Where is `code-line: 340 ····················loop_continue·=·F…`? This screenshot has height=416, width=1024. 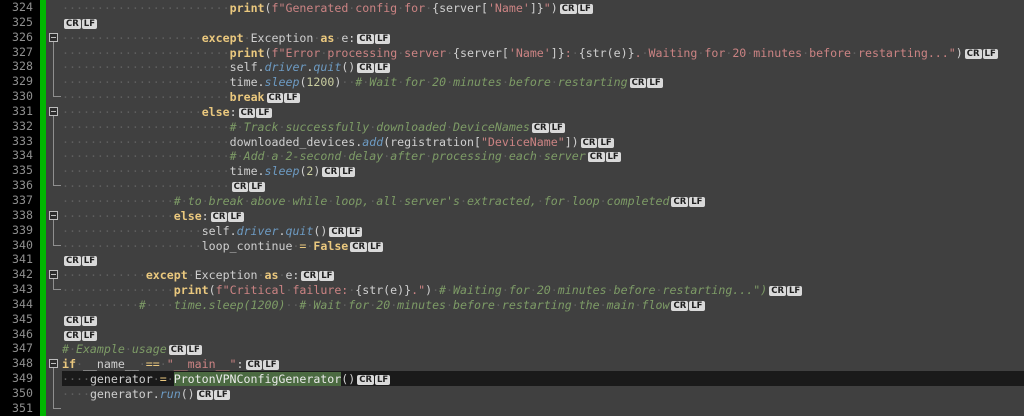
code-line: 340 ····················loop_continue·=·F… is located at coordinates (512, 245).